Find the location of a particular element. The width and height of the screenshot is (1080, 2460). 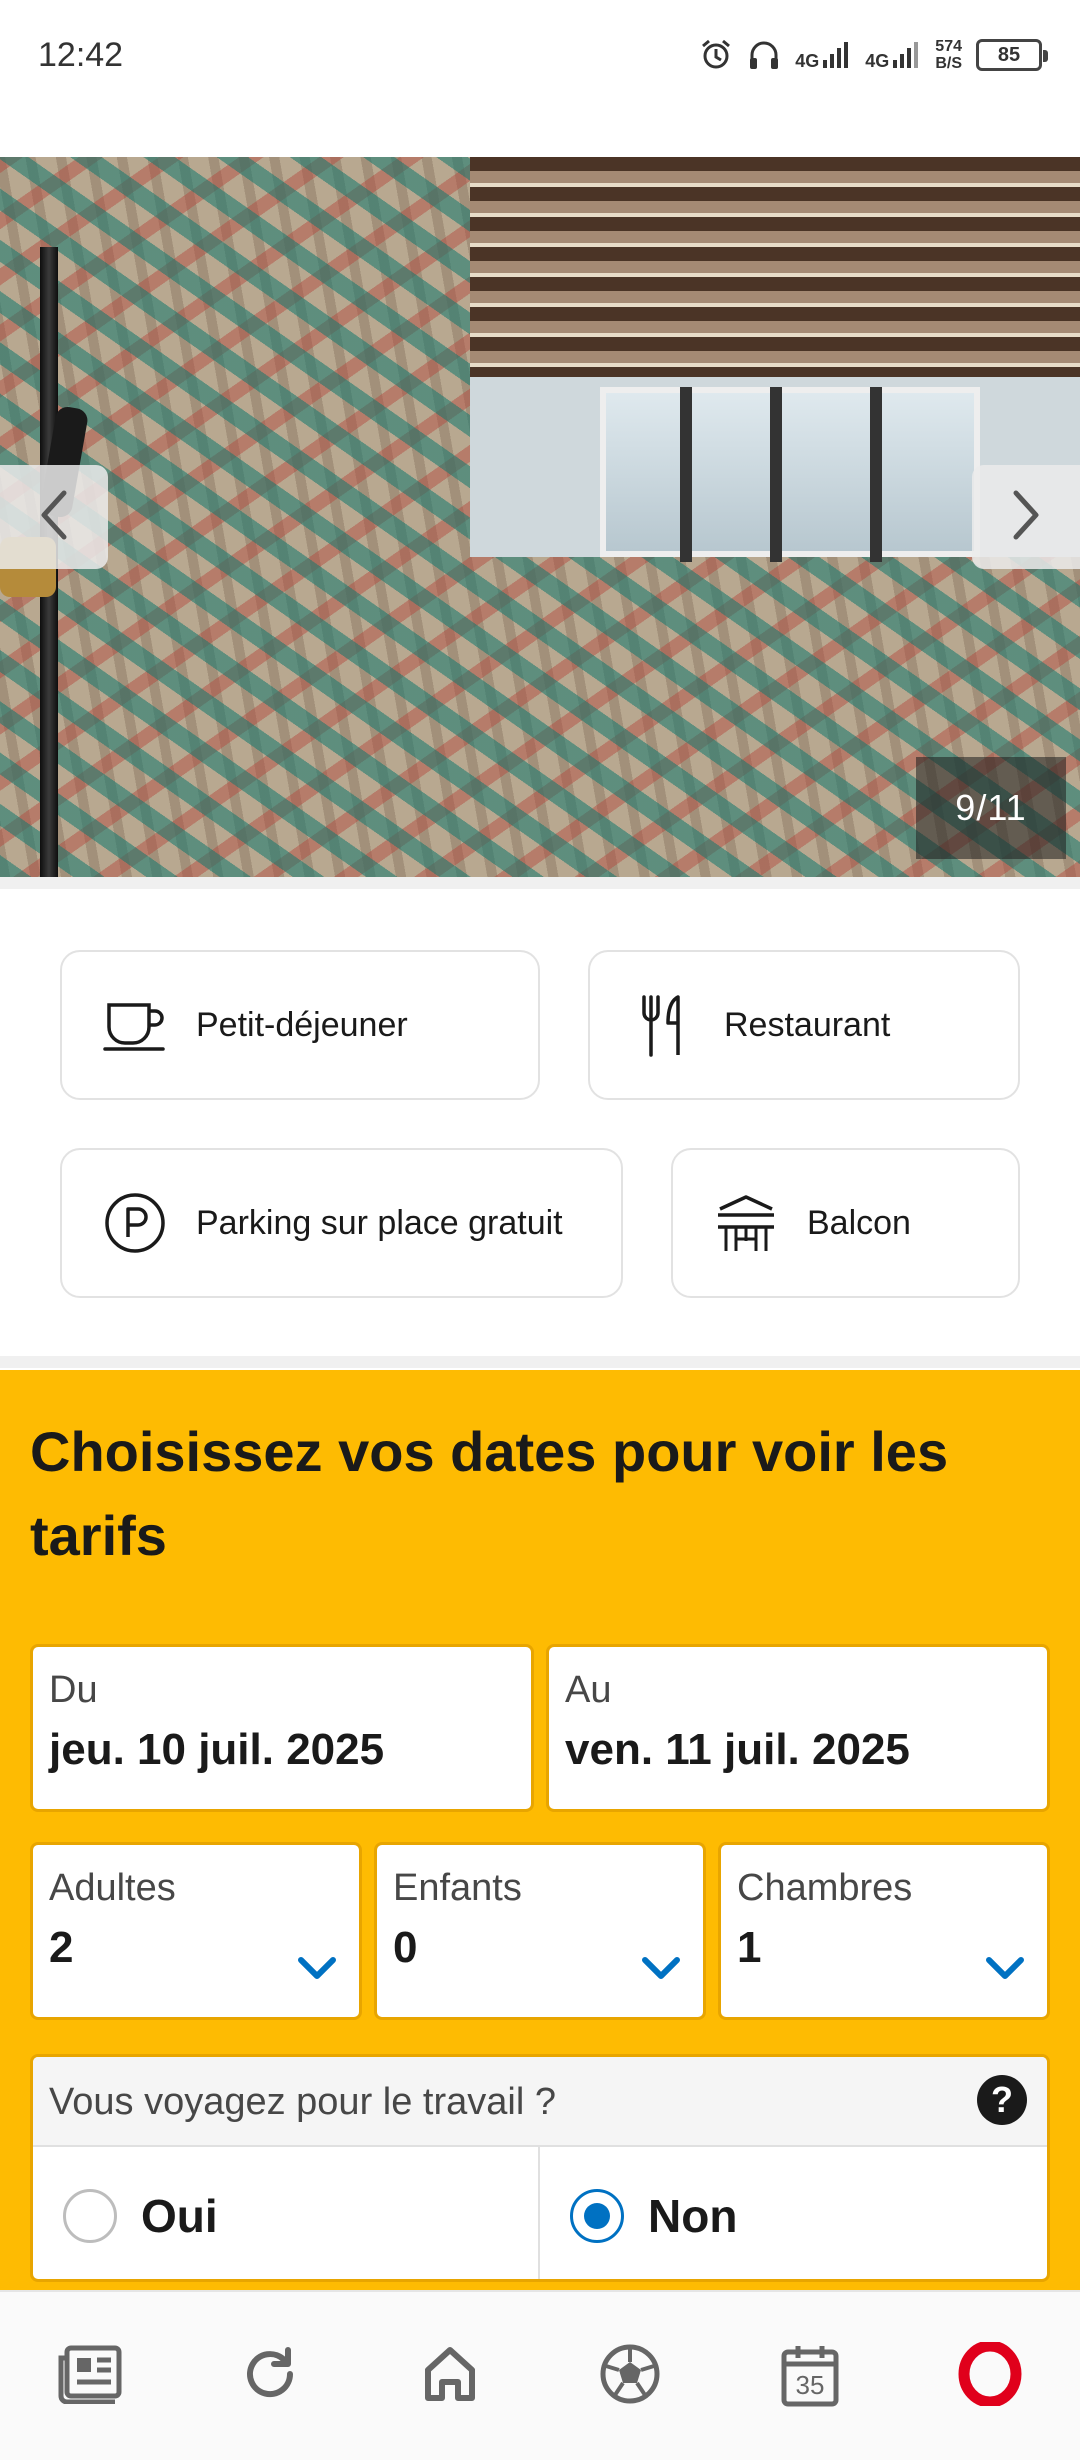

status-bar: 12:42 4G 4G 574 B/S 85 is located at coordinates (540, 55).